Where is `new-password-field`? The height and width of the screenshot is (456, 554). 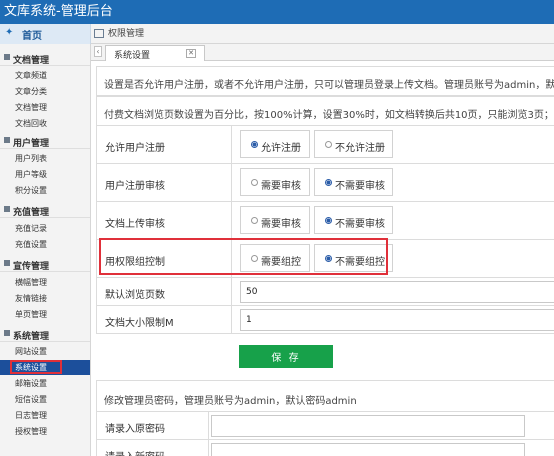
new-password-field is located at coordinates (368, 449).